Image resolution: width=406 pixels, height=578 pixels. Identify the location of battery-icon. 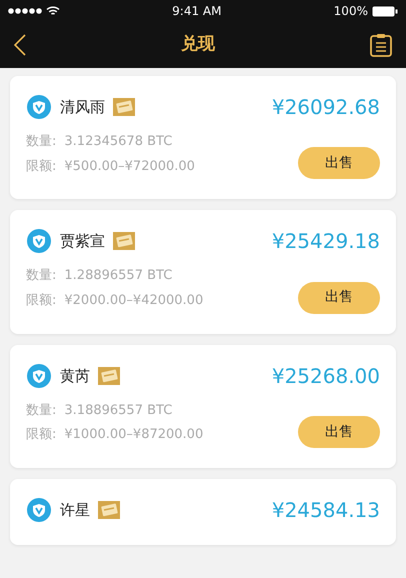
(385, 11).